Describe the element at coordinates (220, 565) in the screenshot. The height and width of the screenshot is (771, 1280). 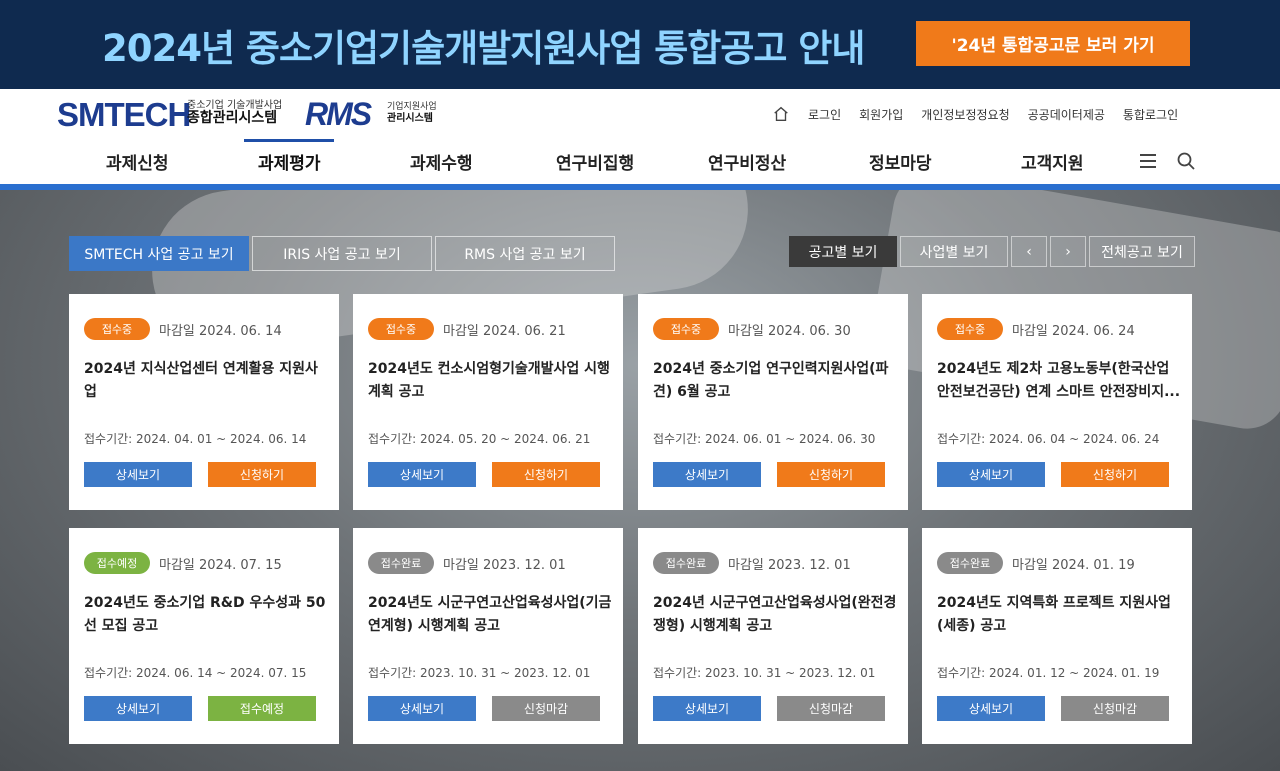
I see `deadline-text: 마감일 2024. 07. 15` at that location.